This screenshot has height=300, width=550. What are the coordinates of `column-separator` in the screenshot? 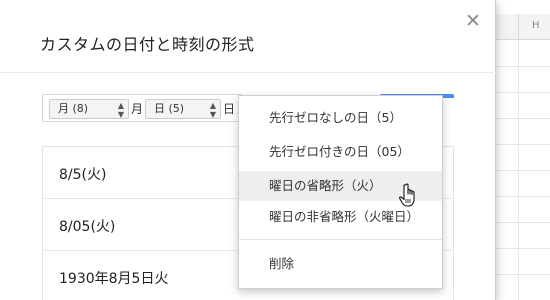 It's located at (518, 27).